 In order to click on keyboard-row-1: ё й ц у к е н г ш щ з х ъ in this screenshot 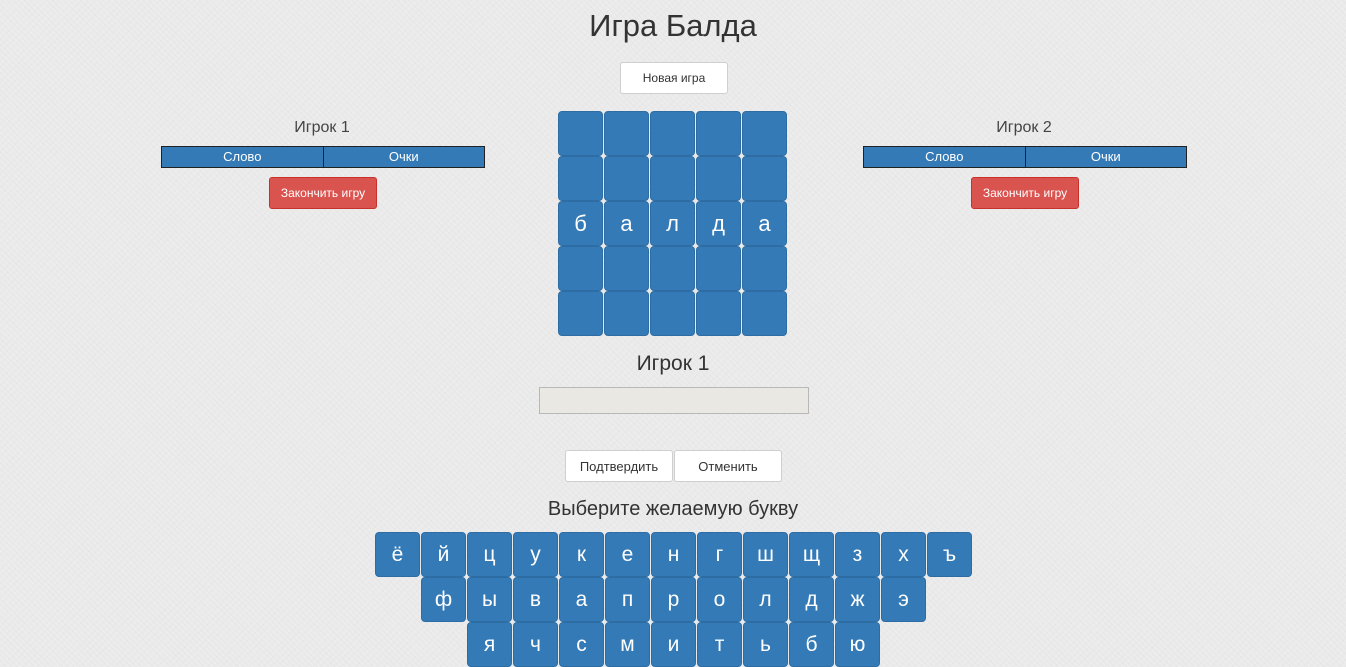, I will do `click(673, 554)`.